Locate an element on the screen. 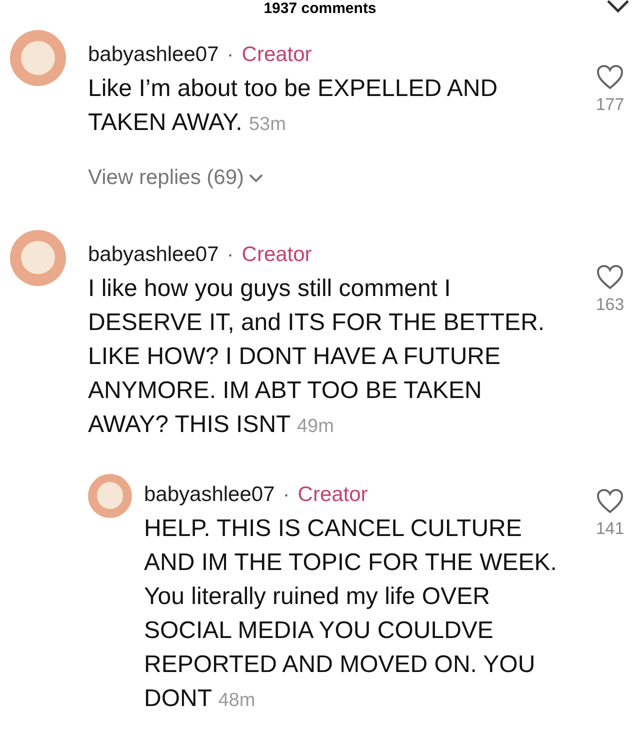 The width and height of the screenshot is (640, 750). like-count: 141 is located at coordinates (610, 529).